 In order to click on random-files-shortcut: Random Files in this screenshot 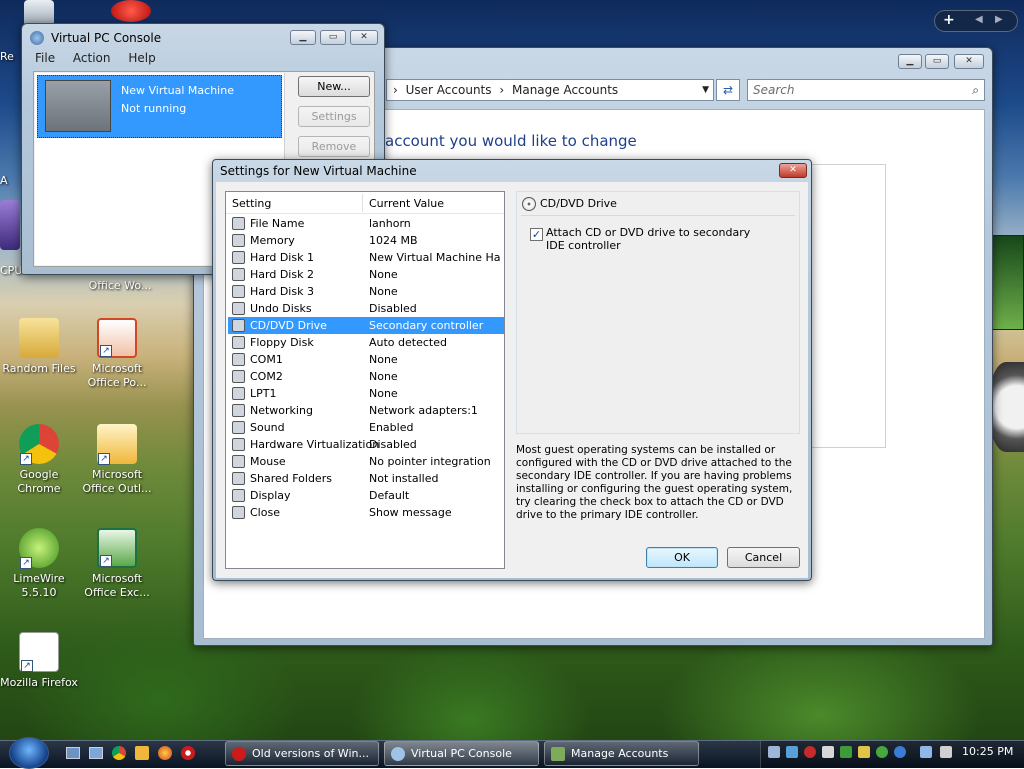, I will do `click(39, 347)`.